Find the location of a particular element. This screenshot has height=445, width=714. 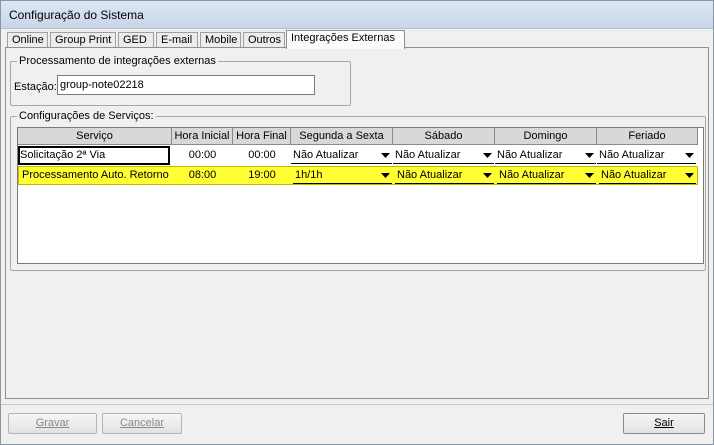

tab-email: E-mail is located at coordinates (177, 40).